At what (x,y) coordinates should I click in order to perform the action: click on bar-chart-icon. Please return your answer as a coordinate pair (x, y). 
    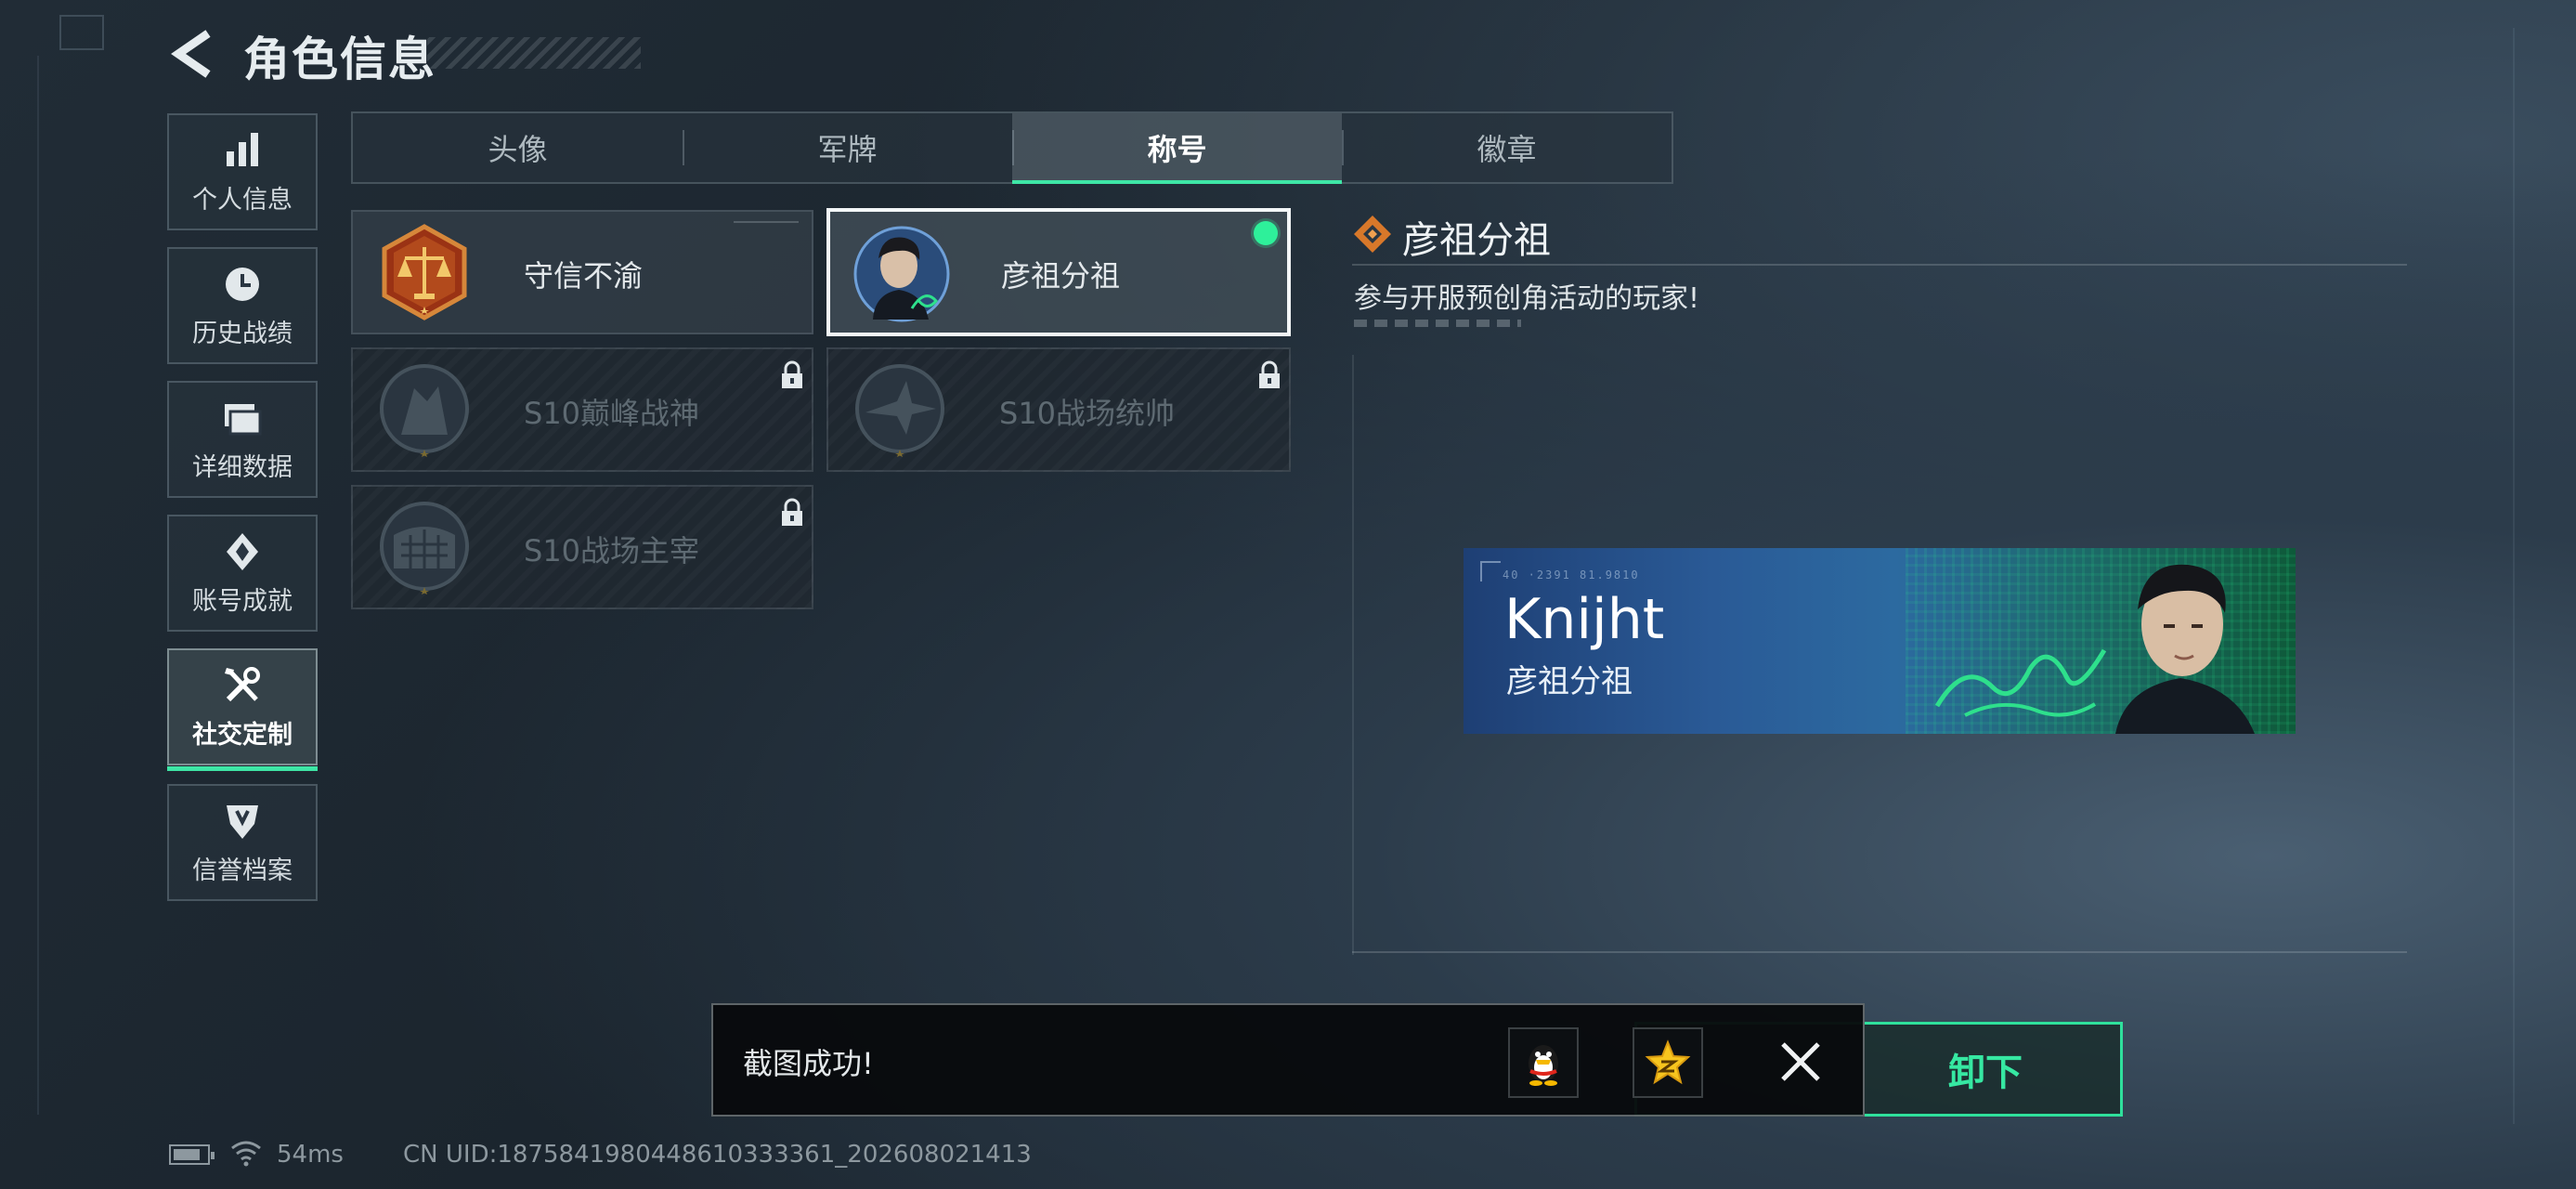
    Looking at the image, I should click on (243, 149).